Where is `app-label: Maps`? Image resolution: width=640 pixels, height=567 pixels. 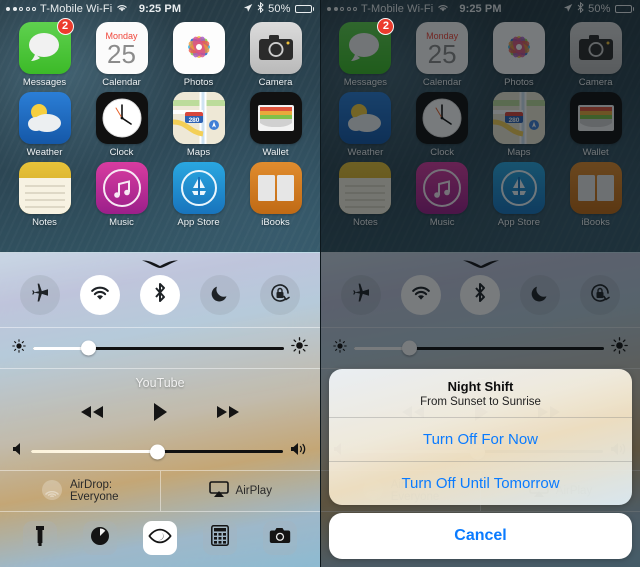 app-label: Maps is located at coordinates (198, 152).